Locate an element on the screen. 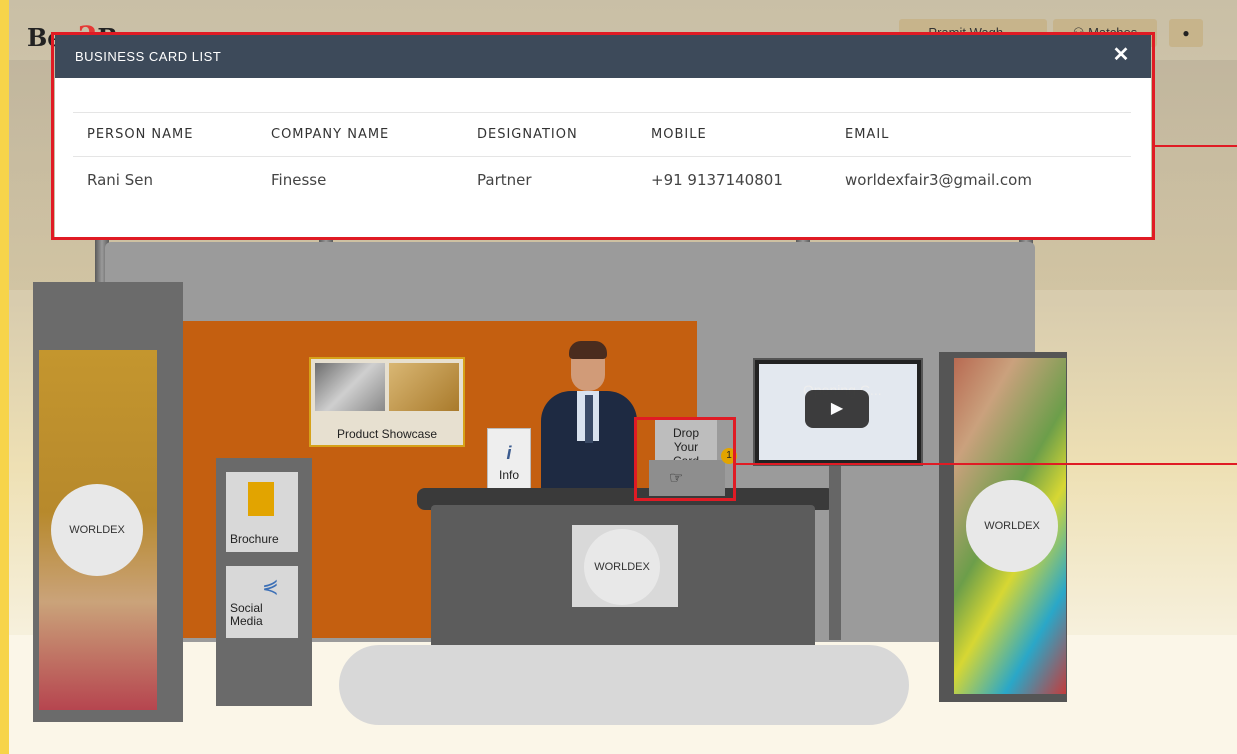 The image size is (1237, 754). right-fabric-banner: WORLDEX is located at coordinates (1010, 526).